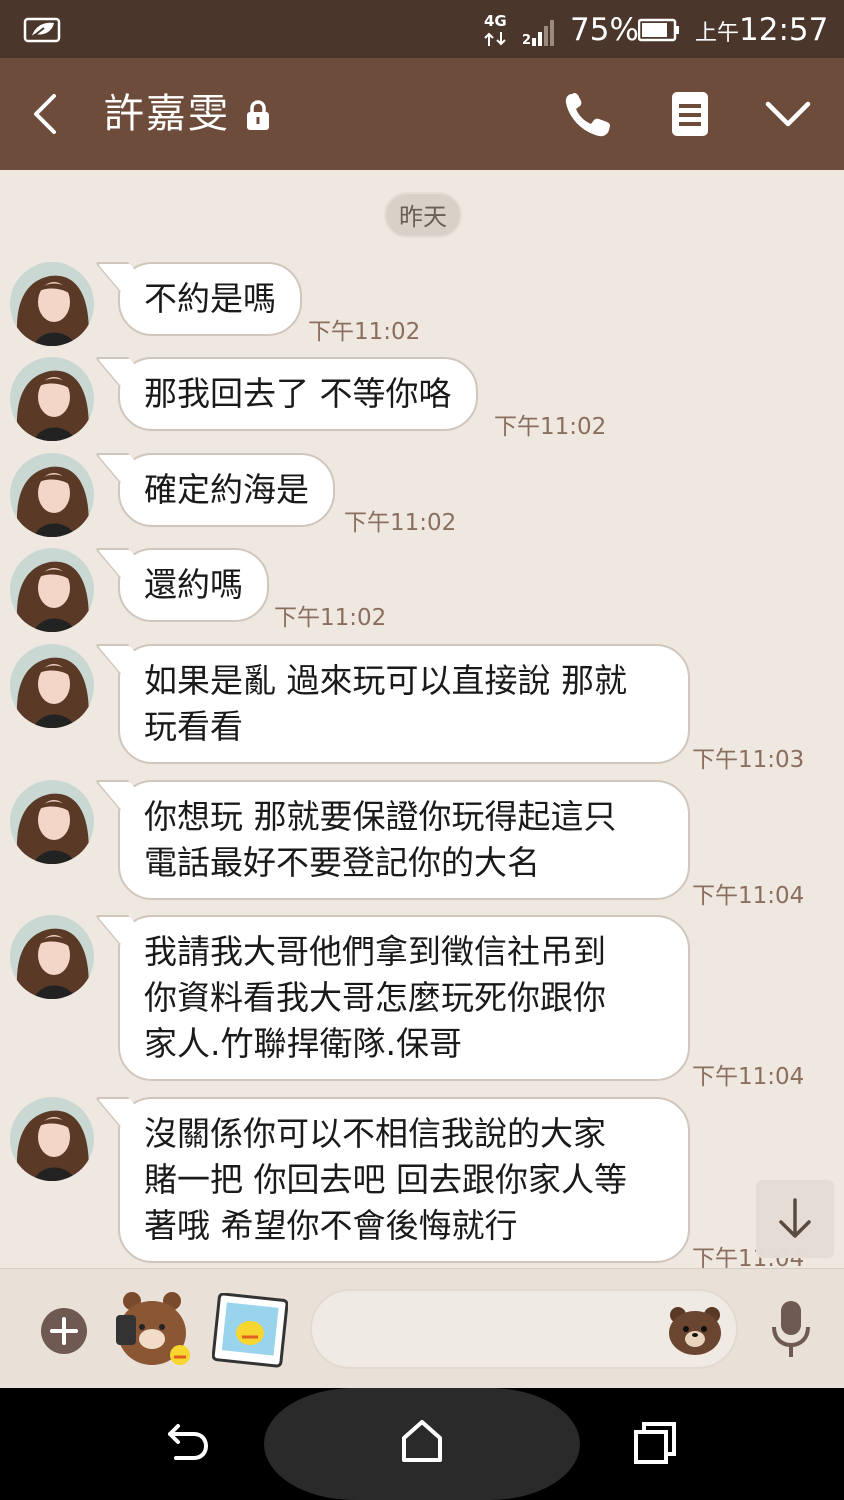 The image size is (844, 1500). I want to click on message-bubble: 還約嗎, so click(193, 585).